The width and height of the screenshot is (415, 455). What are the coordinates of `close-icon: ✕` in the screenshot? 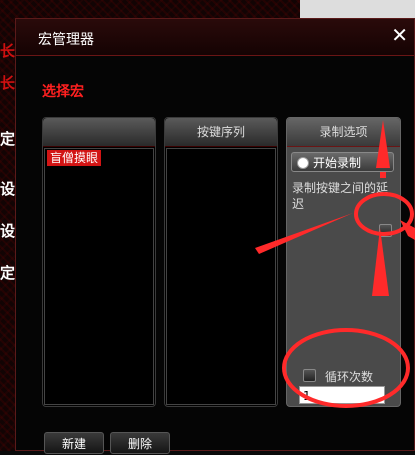 It's located at (399, 35).